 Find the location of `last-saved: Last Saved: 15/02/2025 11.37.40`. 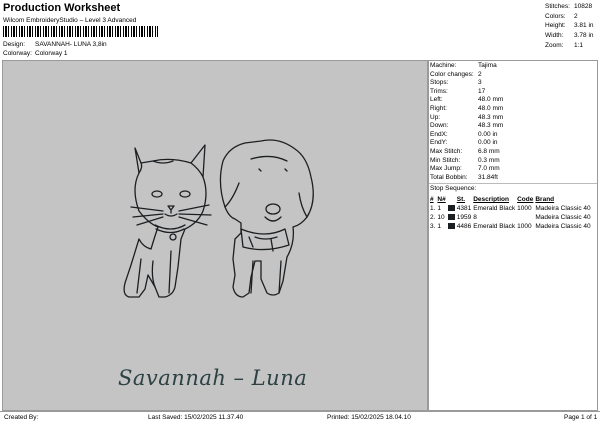

last-saved: Last Saved: 15/02/2025 11.37.40 is located at coordinates (196, 417).